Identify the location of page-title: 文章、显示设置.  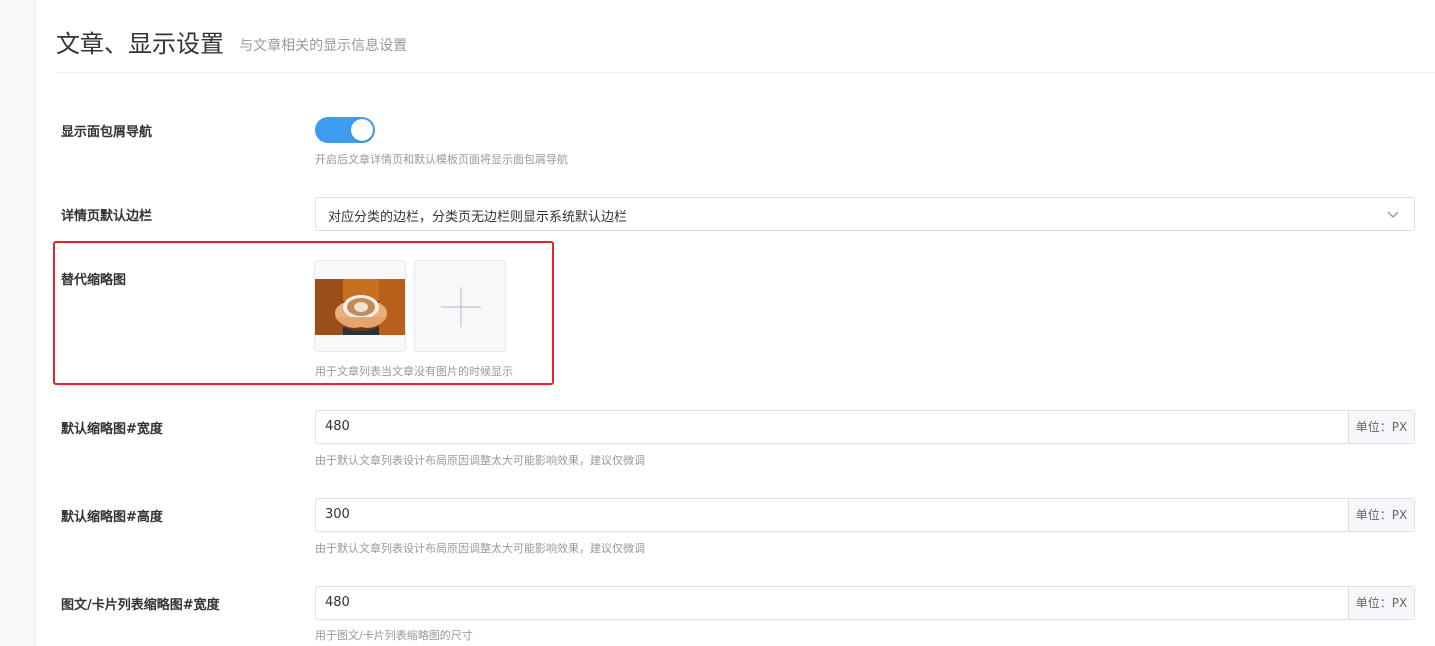
(140, 44).